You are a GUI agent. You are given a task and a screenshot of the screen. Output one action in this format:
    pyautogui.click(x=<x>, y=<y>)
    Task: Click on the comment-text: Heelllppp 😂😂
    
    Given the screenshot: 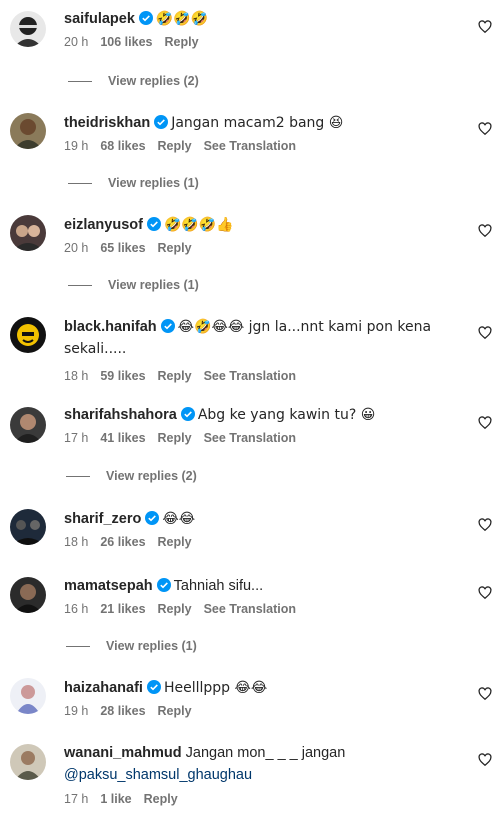 What is the action you would take?
    pyautogui.click(x=215, y=688)
    